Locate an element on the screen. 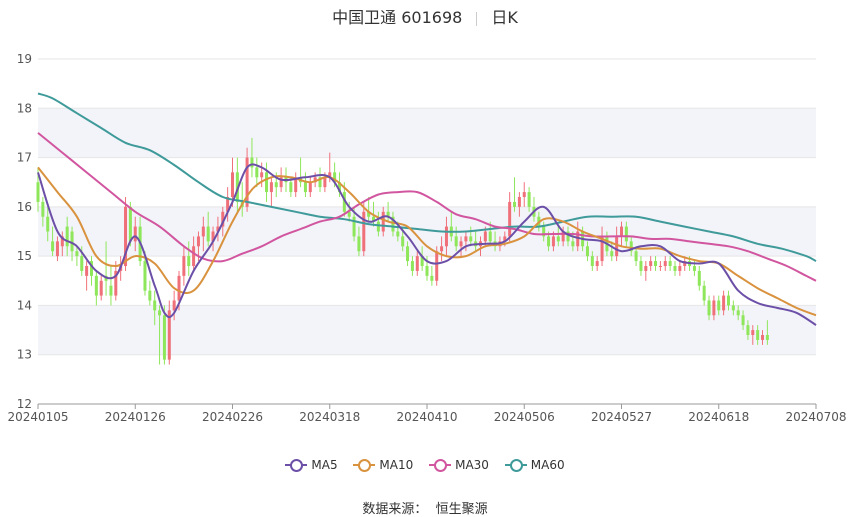  legend-ma60-label: MA60 is located at coordinates (547, 465).